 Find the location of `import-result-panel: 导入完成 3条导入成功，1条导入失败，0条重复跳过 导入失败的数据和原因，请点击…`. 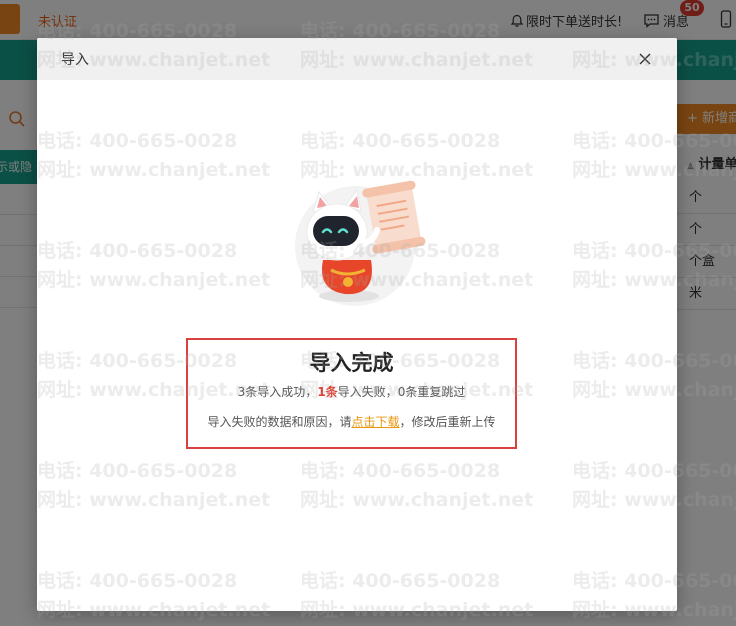

import-result-panel: 导入完成 3条导入成功，1条导入失败，0条重复跳过 导入失败的数据和原因，请点击… is located at coordinates (351, 393).